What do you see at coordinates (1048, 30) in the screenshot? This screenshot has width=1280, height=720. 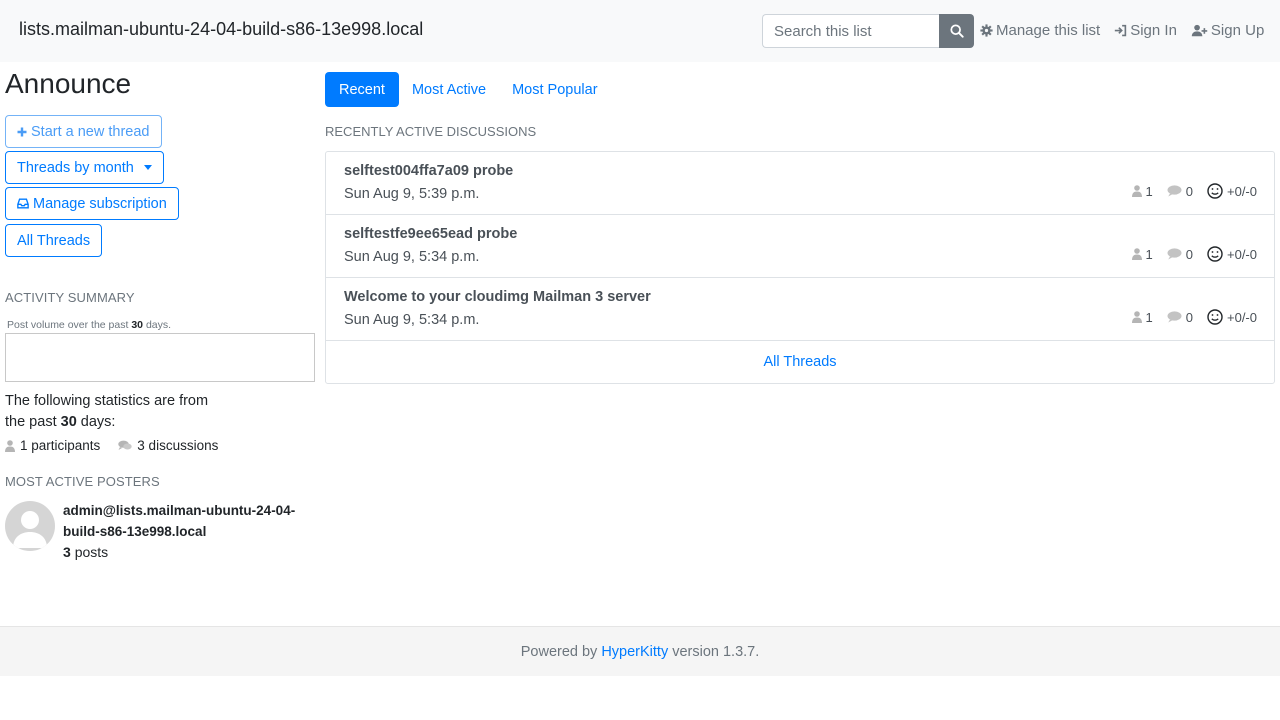 I see `manage-list-label: Manage this list` at bounding box center [1048, 30].